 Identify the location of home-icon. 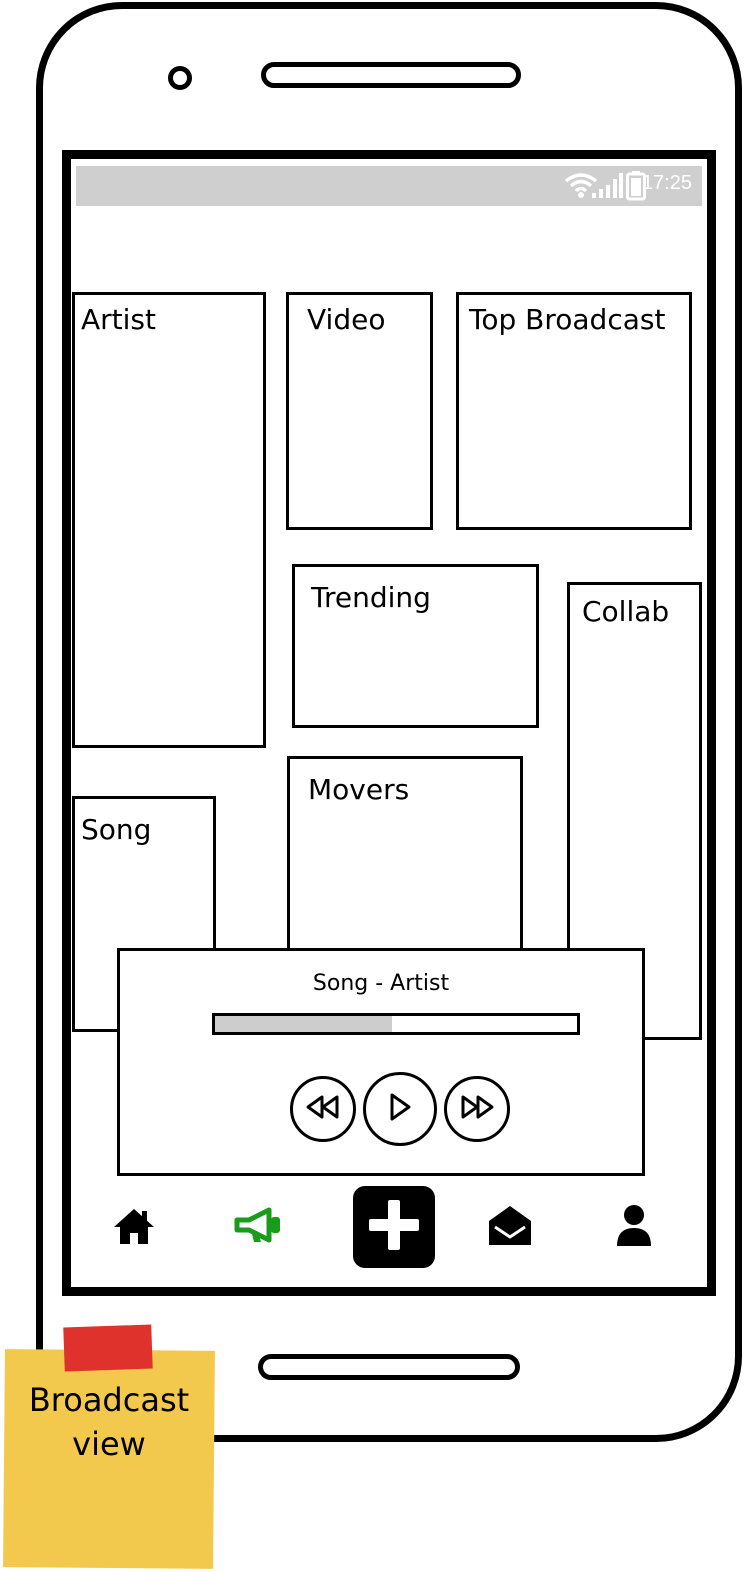
(134, 1228).